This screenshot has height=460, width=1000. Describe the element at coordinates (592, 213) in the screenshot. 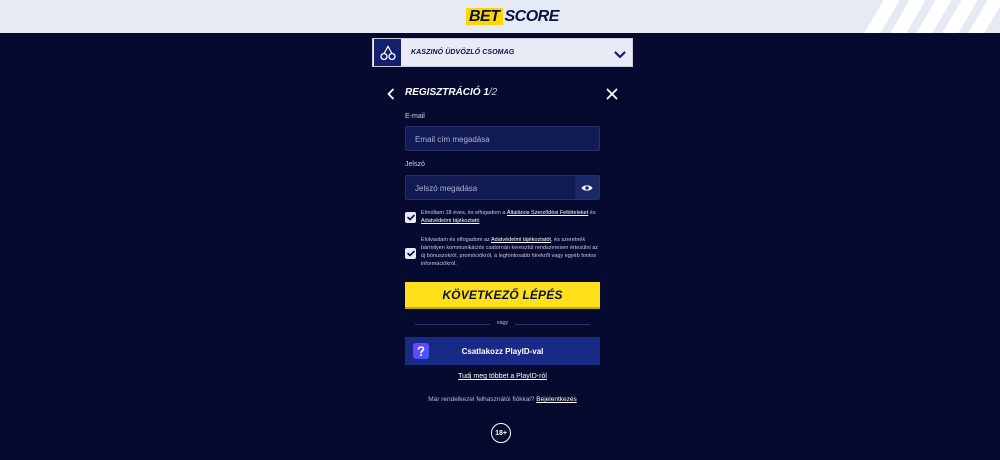

I see `consent1-text-middle: és` at that location.